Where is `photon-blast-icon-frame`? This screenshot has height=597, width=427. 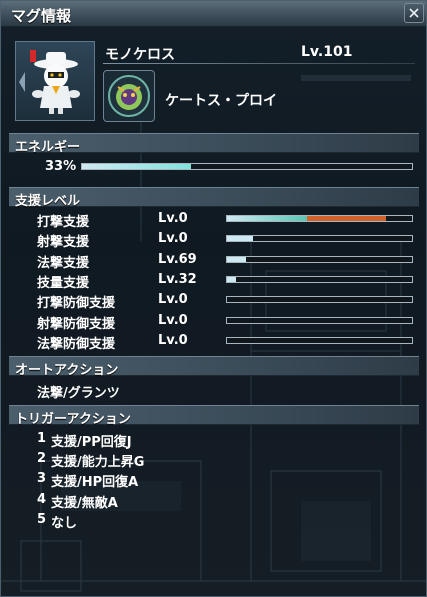 photon-blast-icon-frame is located at coordinates (129, 96).